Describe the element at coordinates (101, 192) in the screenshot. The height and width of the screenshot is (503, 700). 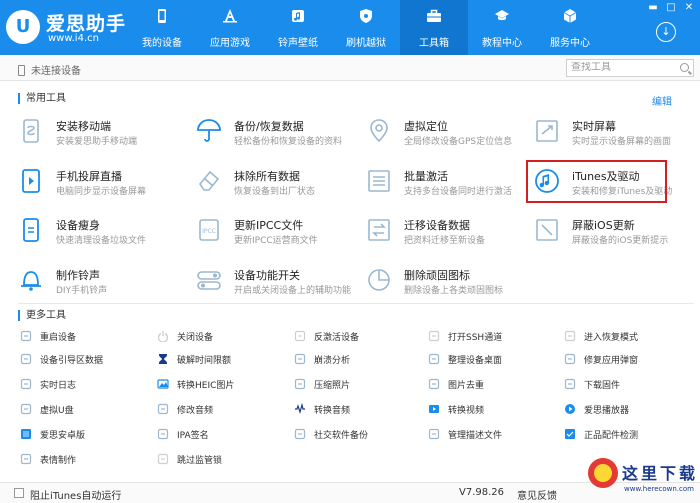
I see `tool-desc: 电脑同步显示设备屏幕` at that location.